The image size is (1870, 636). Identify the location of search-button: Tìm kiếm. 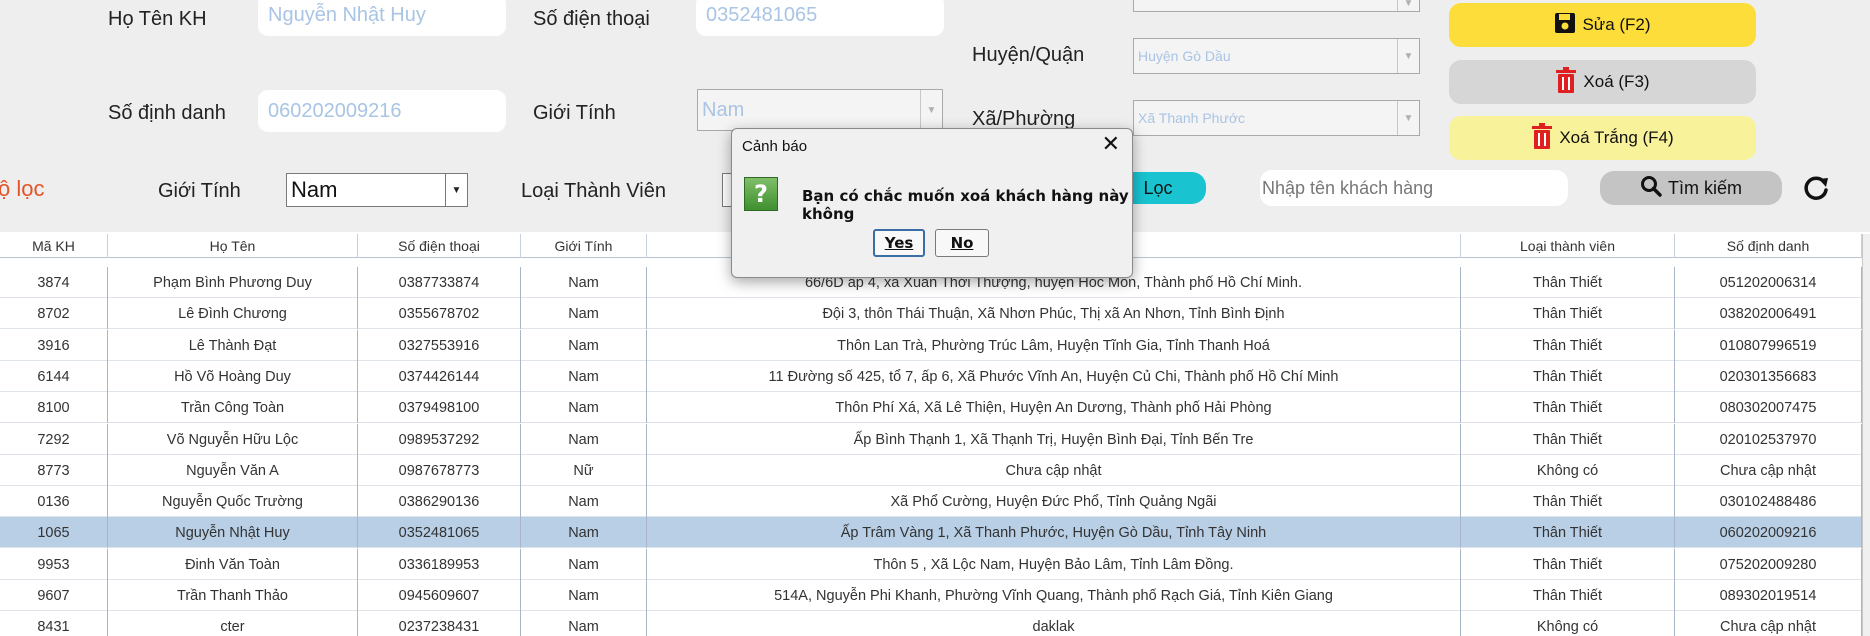
(1691, 188).